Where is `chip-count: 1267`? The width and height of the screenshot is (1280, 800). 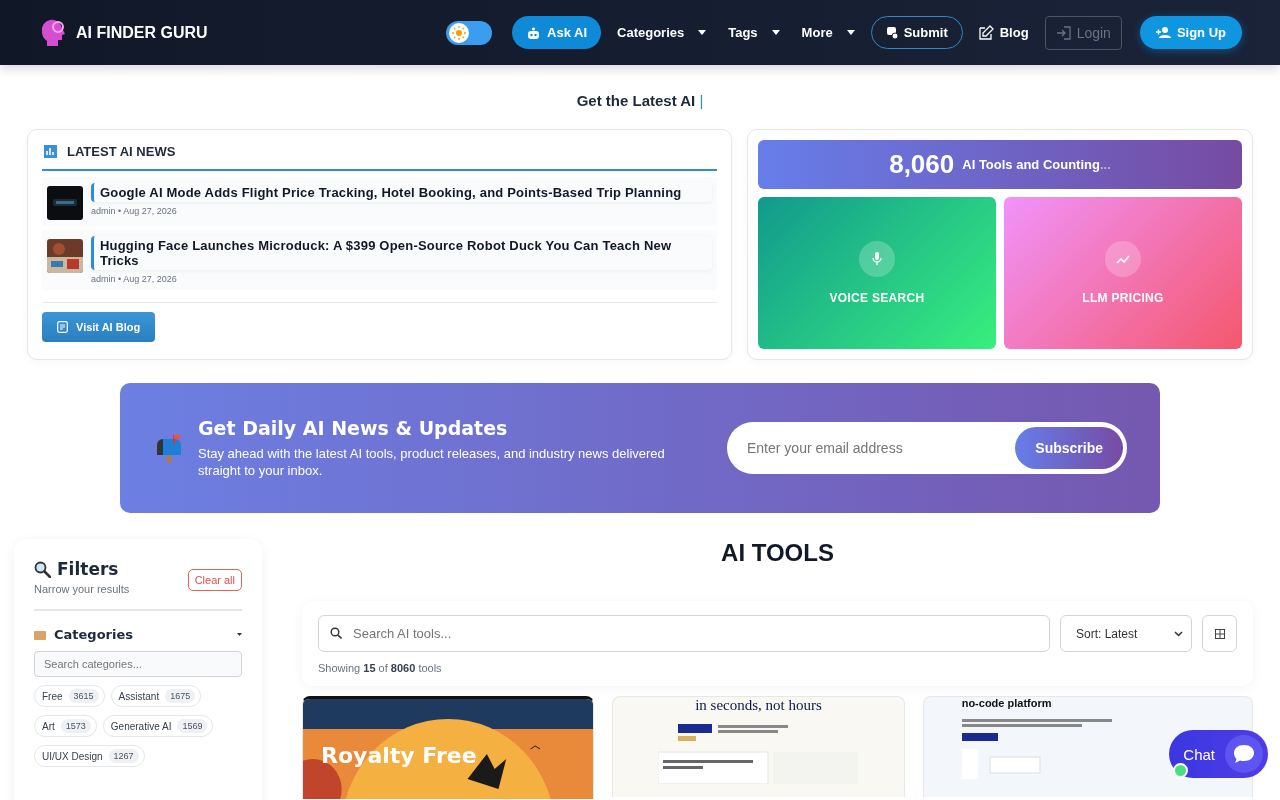 chip-count: 1267 is located at coordinates (123, 756).